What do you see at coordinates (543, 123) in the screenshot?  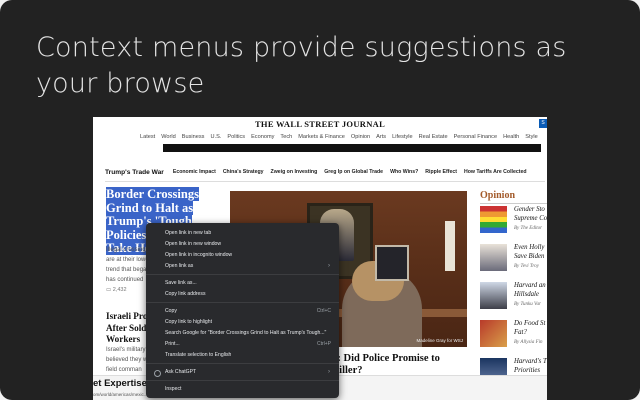 I see `subscribe-badge: S` at bounding box center [543, 123].